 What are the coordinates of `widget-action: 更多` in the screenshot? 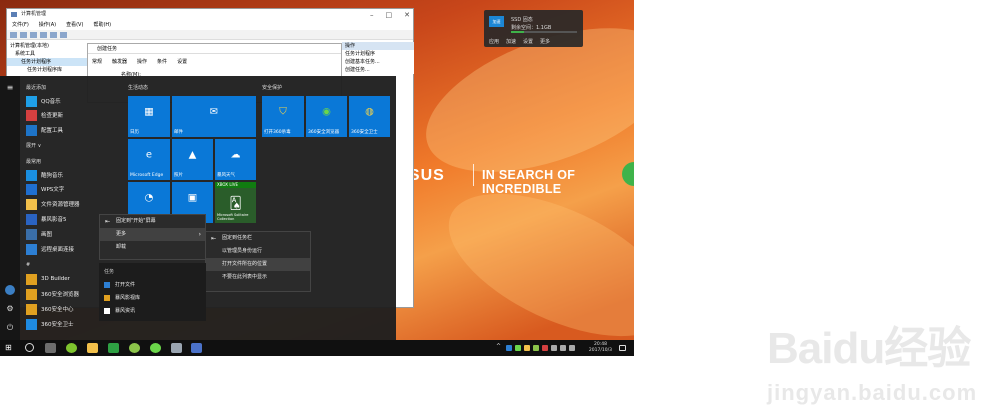 It's located at (545, 41).